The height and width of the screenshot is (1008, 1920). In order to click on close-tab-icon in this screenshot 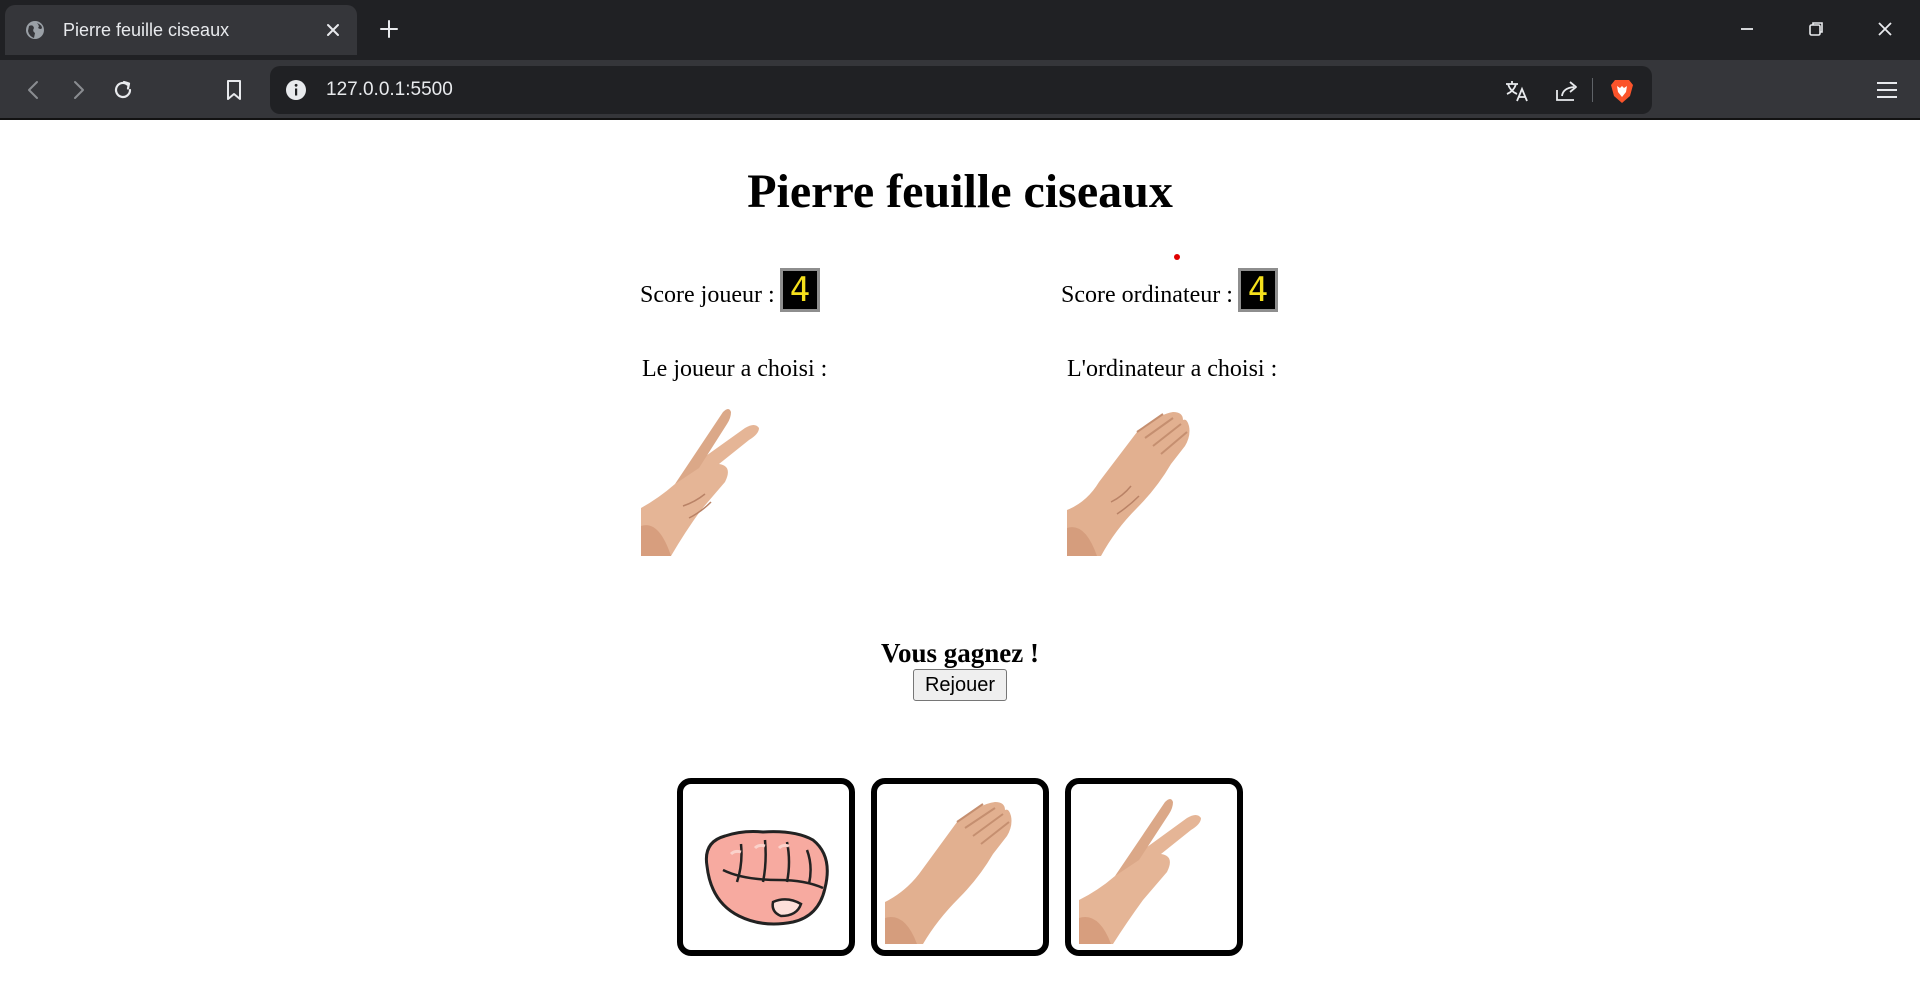, I will do `click(333, 30)`.